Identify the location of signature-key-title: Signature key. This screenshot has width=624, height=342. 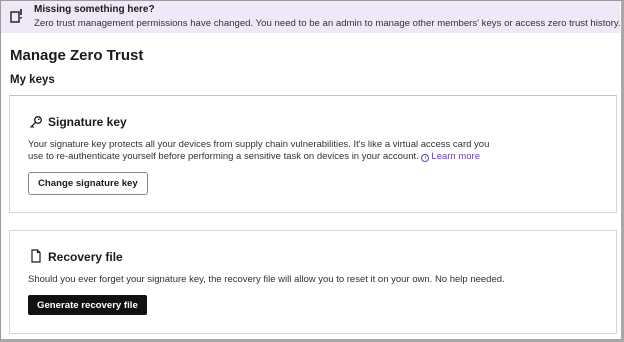
(87, 122).